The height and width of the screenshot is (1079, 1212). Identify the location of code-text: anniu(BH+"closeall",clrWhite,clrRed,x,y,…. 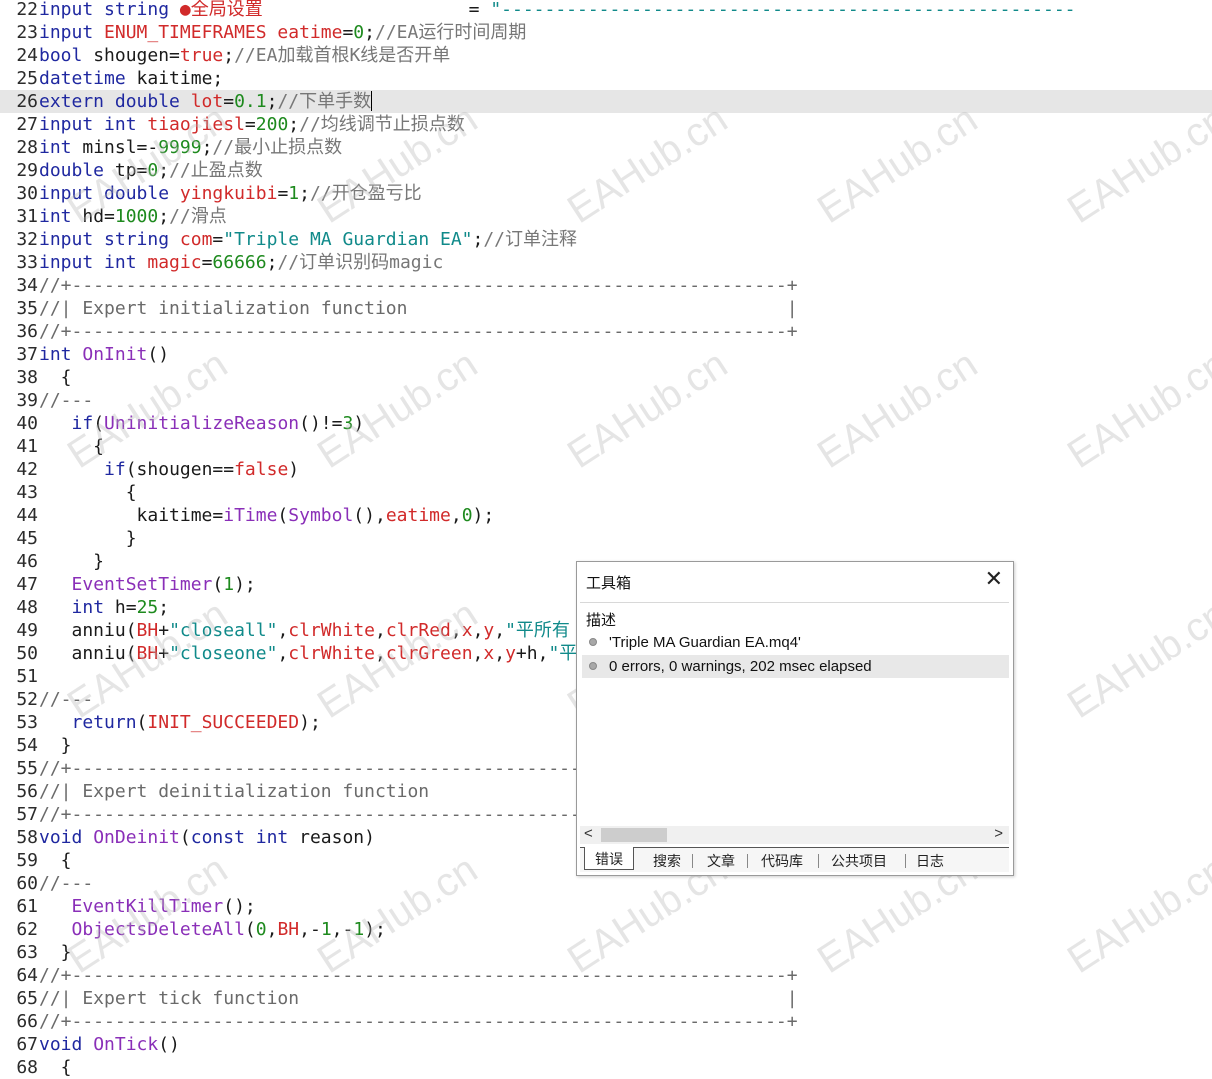
(304, 630).